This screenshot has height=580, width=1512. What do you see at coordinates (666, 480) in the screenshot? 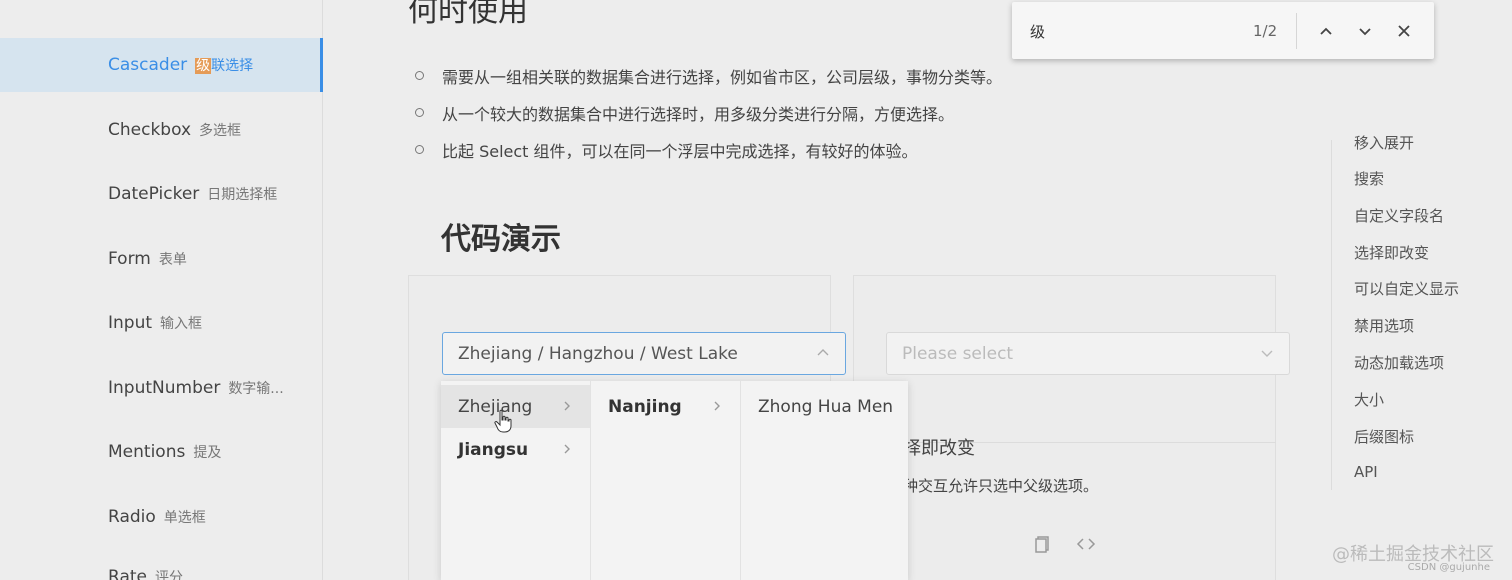
I see `cascader-column-city: Nanjing` at bounding box center [666, 480].